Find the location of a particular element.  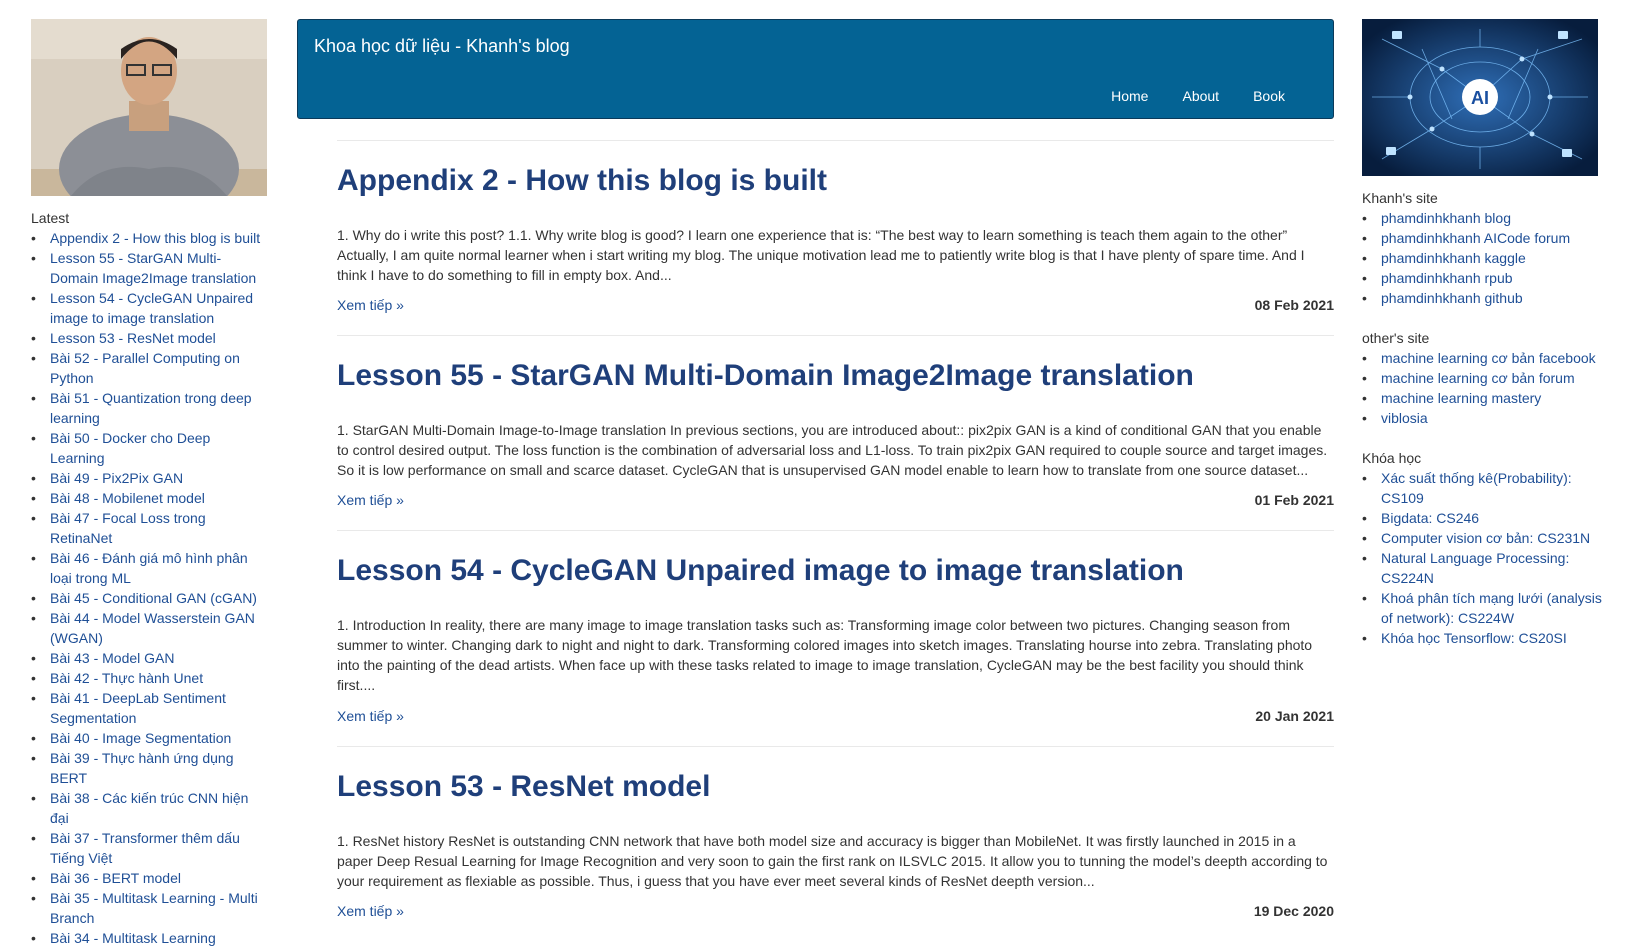

list-item: Bài 38 - Các kiến trúc CNN hiện đại is located at coordinates (148, 808).